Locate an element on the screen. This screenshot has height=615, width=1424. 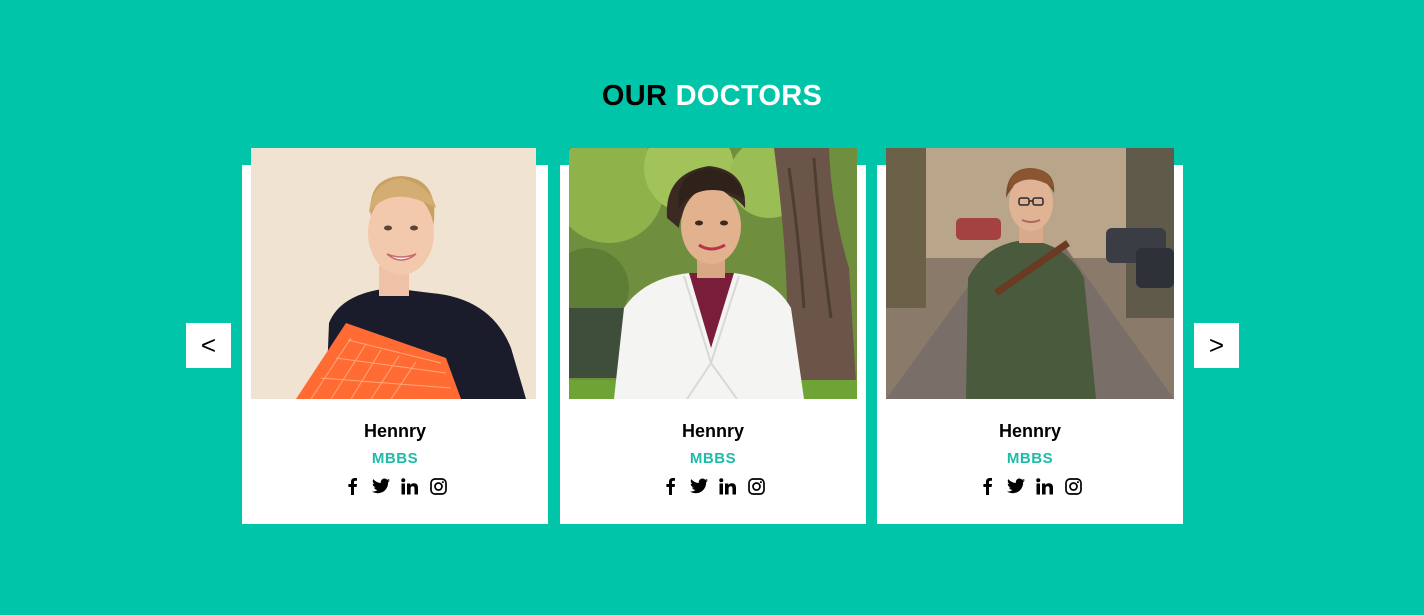
section-title: OUR DOCTORS is located at coordinates (712, 96).